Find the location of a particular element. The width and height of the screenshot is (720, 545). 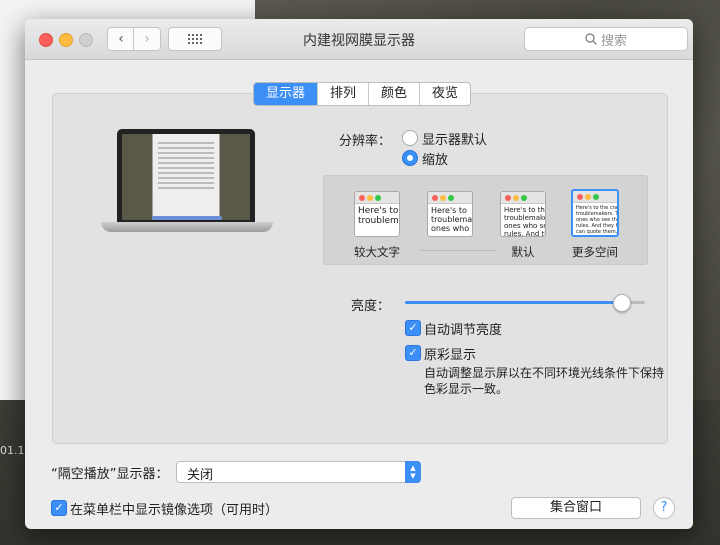

search-placeholder: 搜索 is located at coordinates (613, 41).